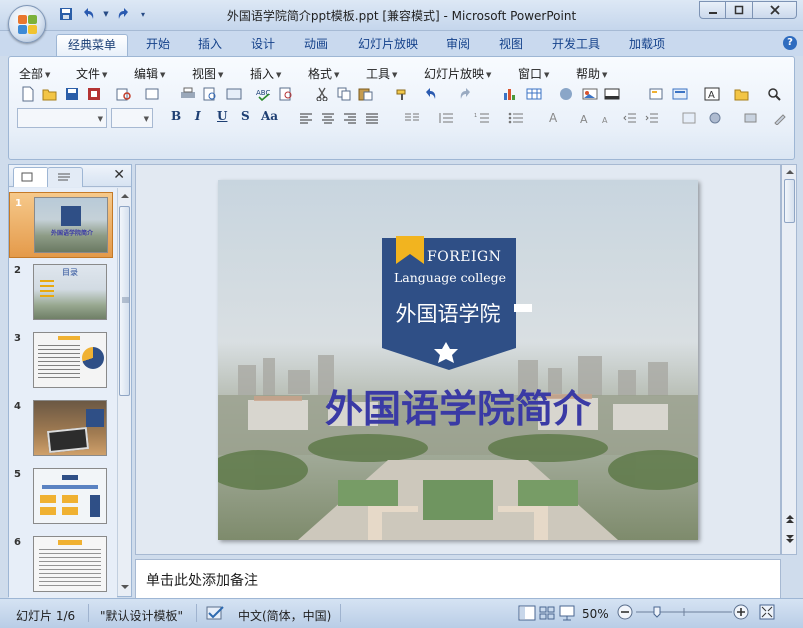  Describe the element at coordinates (269, 116) in the screenshot. I see `change-case-button: Aa` at that location.